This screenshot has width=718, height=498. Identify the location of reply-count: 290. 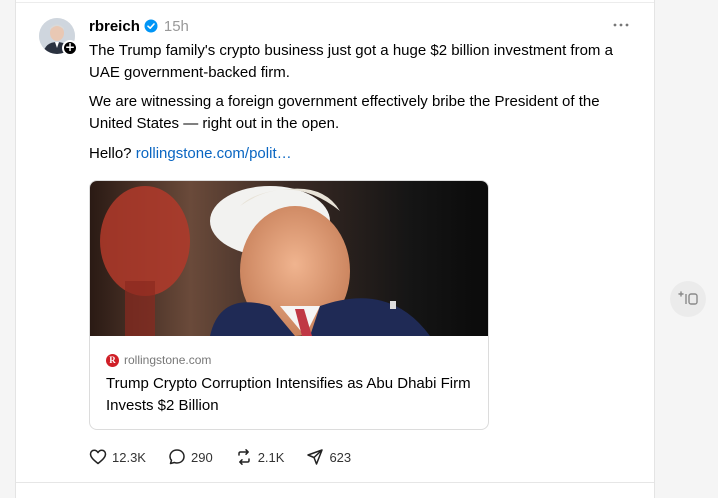
(201, 457).